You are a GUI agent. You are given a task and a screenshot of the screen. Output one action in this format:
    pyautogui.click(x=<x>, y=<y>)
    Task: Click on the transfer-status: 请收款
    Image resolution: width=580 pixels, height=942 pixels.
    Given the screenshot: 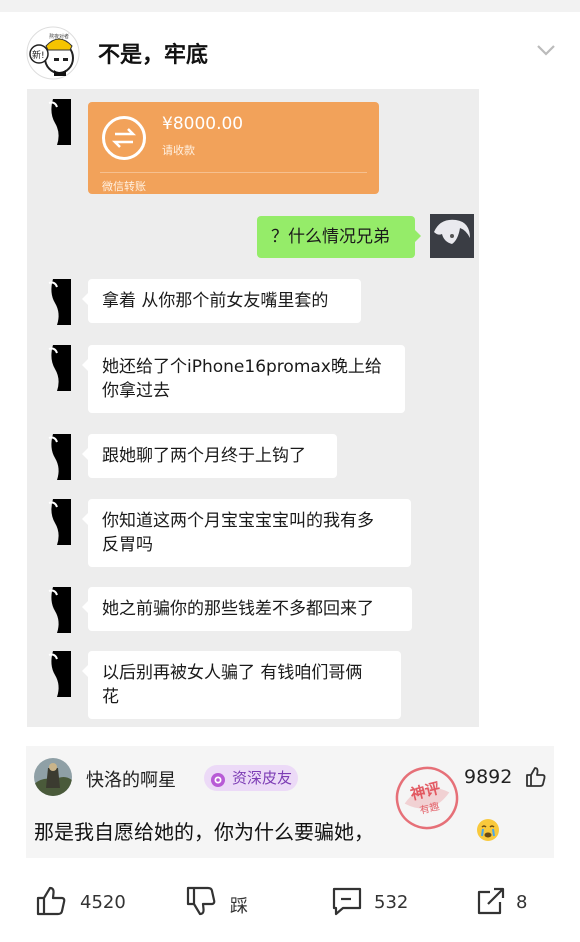 What is the action you would take?
    pyautogui.click(x=178, y=150)
    